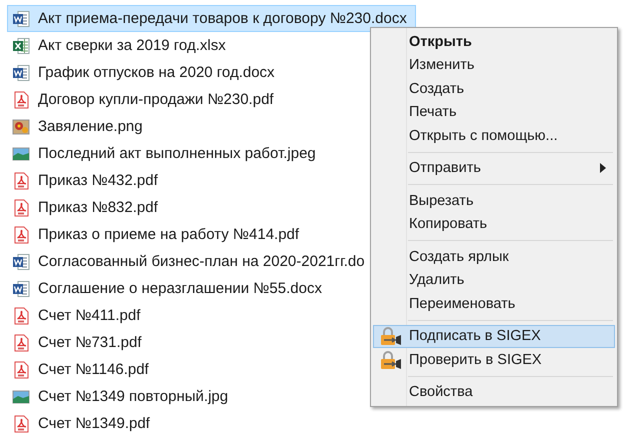 The height and width of the screenshot is (437, 626). I want to click on menu-item: Подписать в SIGEX, so click(494, 336).